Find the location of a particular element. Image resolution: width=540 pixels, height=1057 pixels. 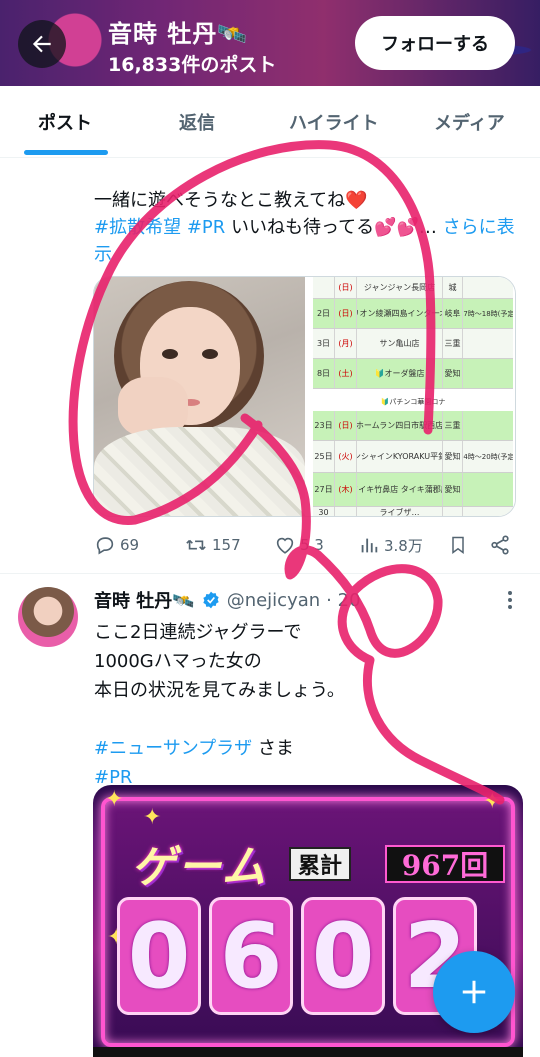

like-count: 5 3 is located at coordinates (312, 545).